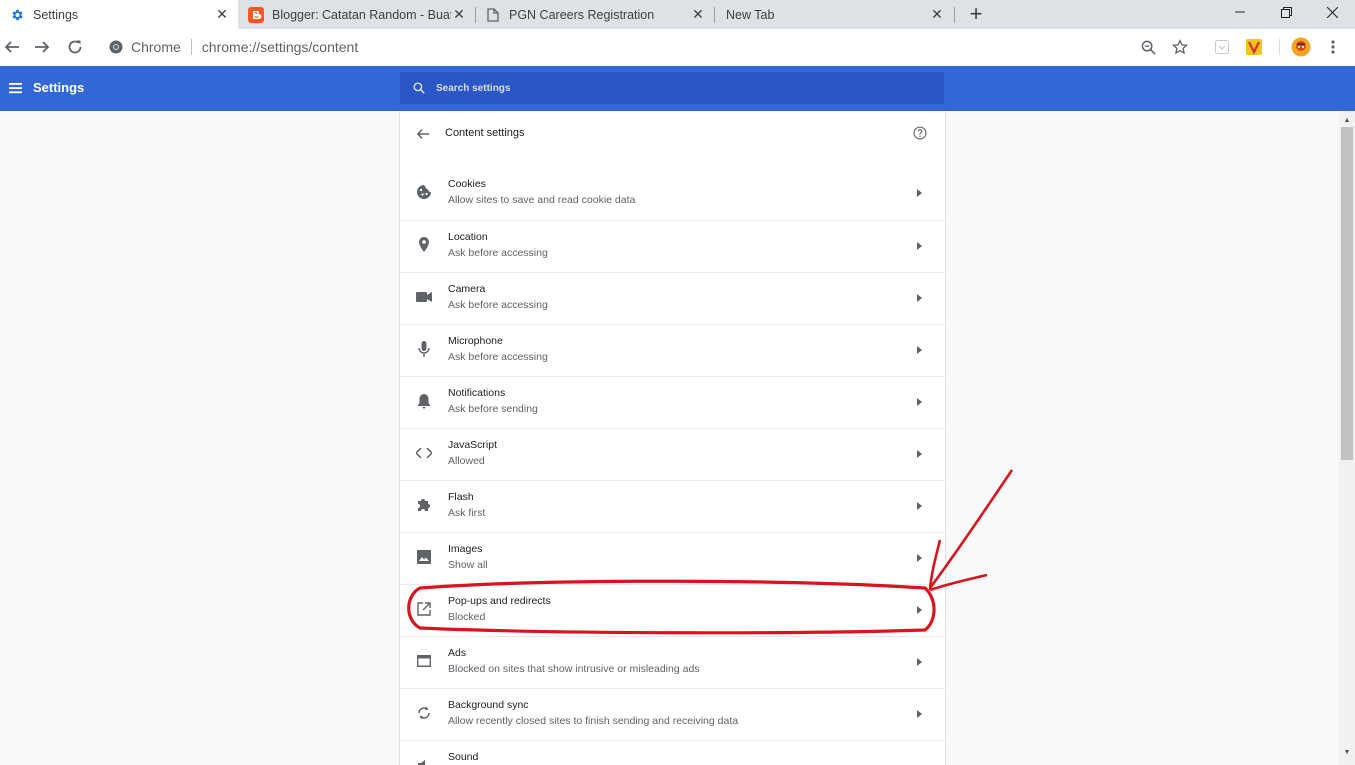 This screenshot has width=1355, height=765. Describe the element at coordinates (954, 15) in the screenshot. I see `tab-separator` at that location.